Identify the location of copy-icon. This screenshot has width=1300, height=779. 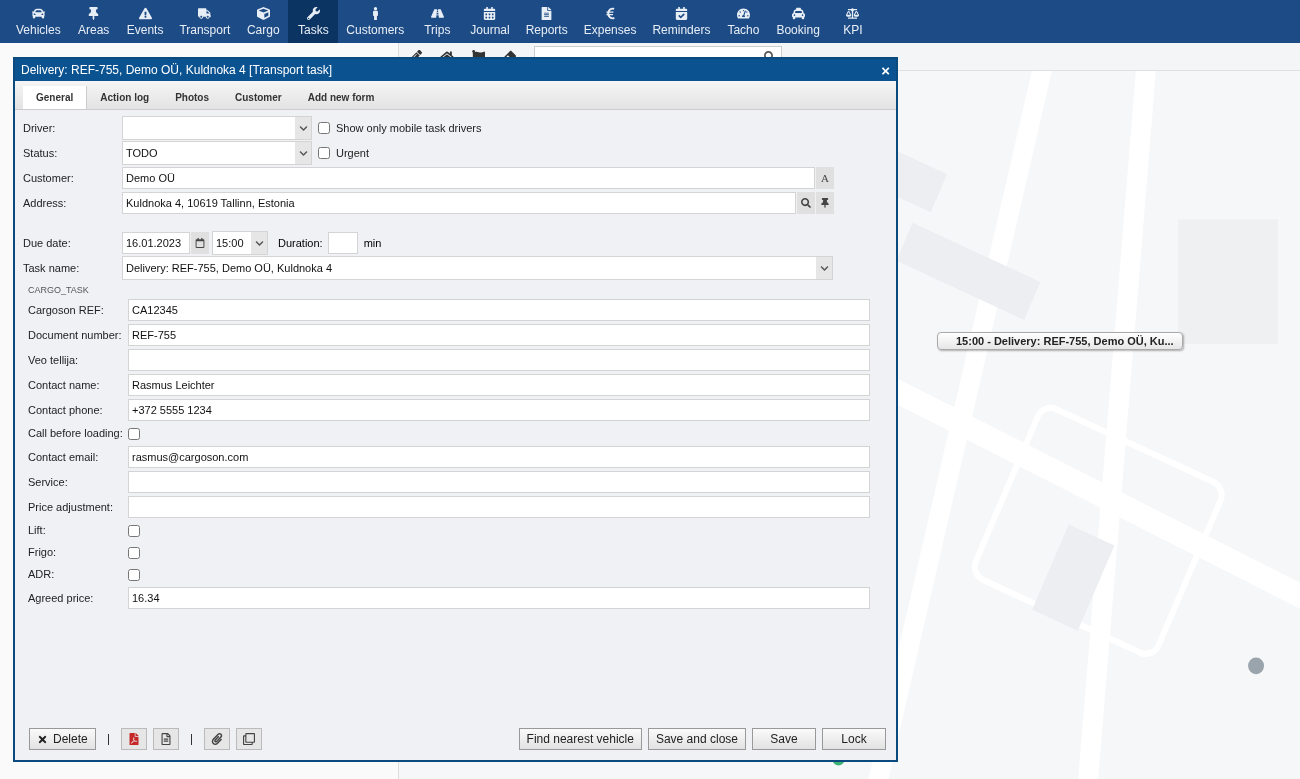
(248, 739).